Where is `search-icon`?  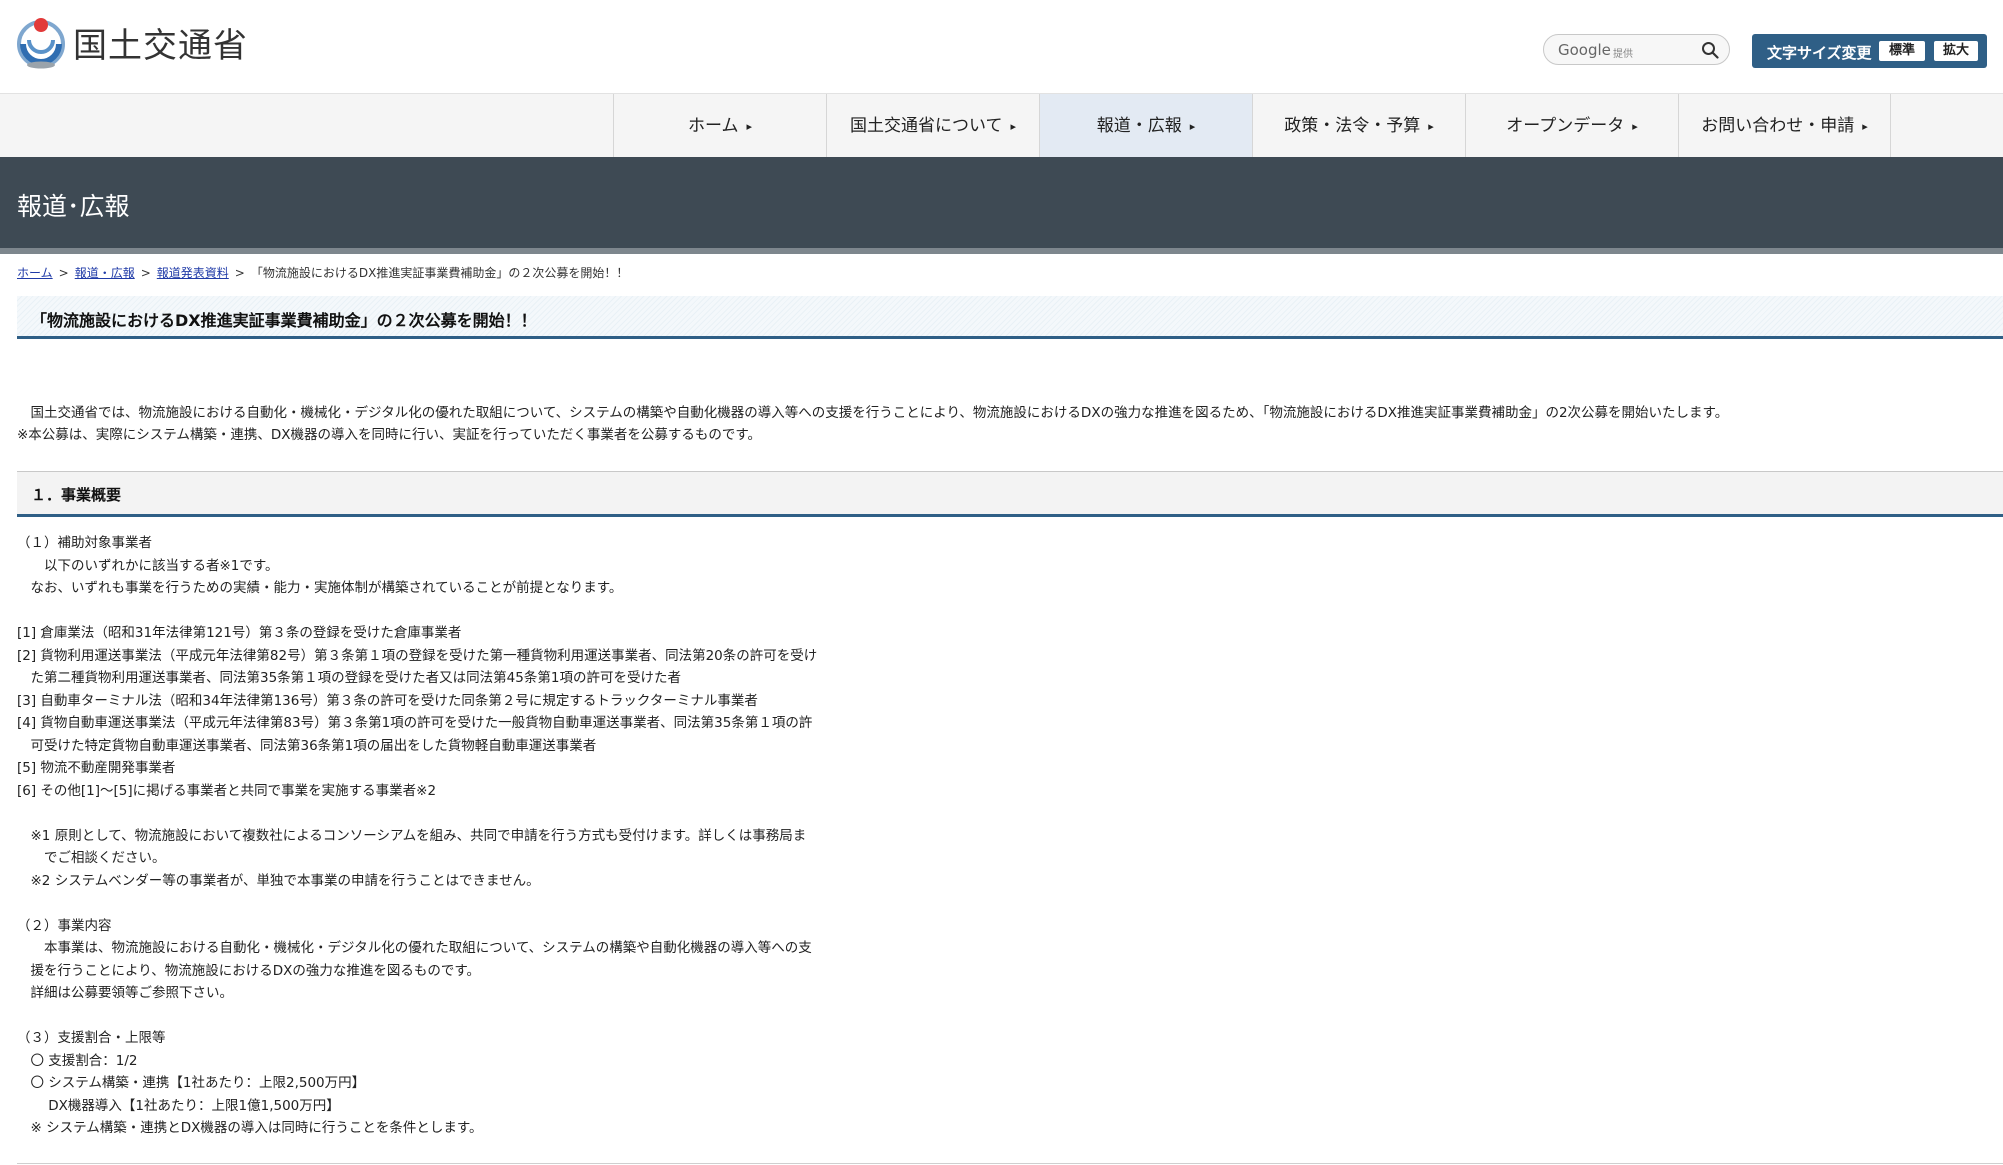
search-icon is located at coordinates (1710, 50).